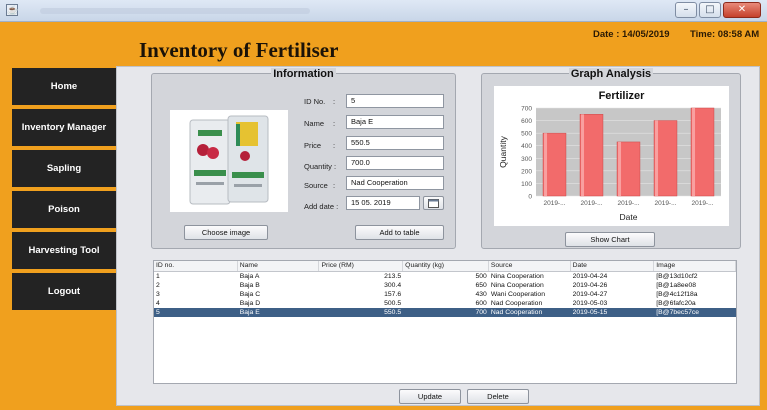  Describe the element at coordinates (383, 11) in the screenshot. I see `title-bar: ☕ – □ ✕` at that location.